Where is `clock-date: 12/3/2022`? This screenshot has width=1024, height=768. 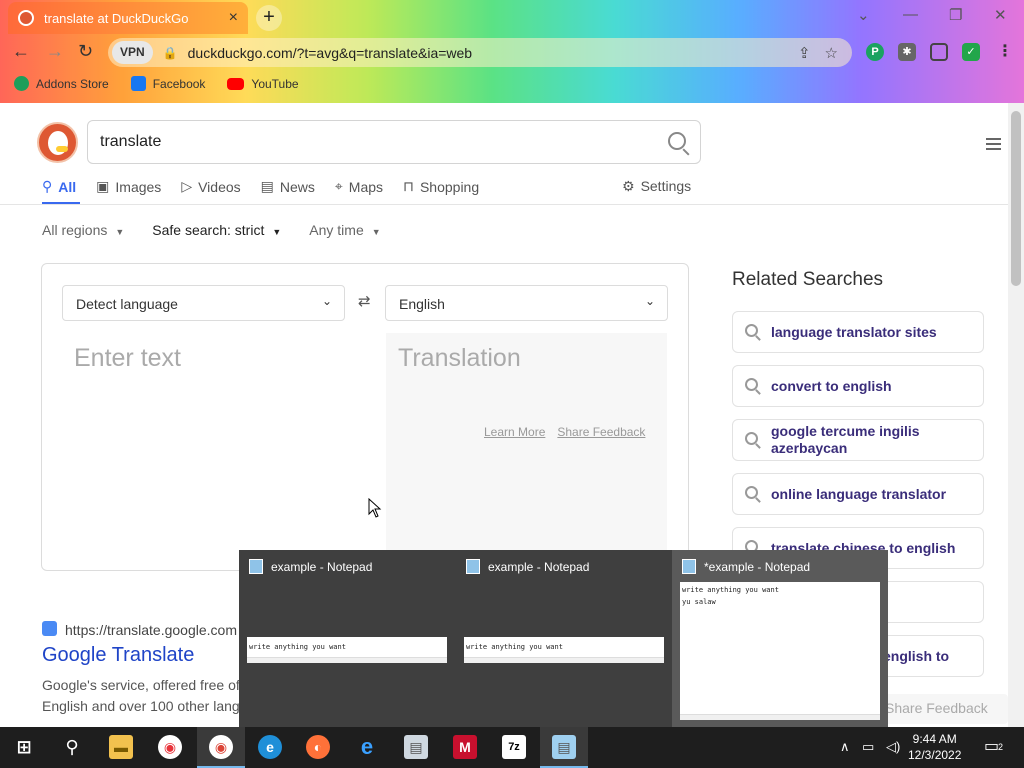 clock-date: 12/3/2022 is located at coordinates (935, 755).